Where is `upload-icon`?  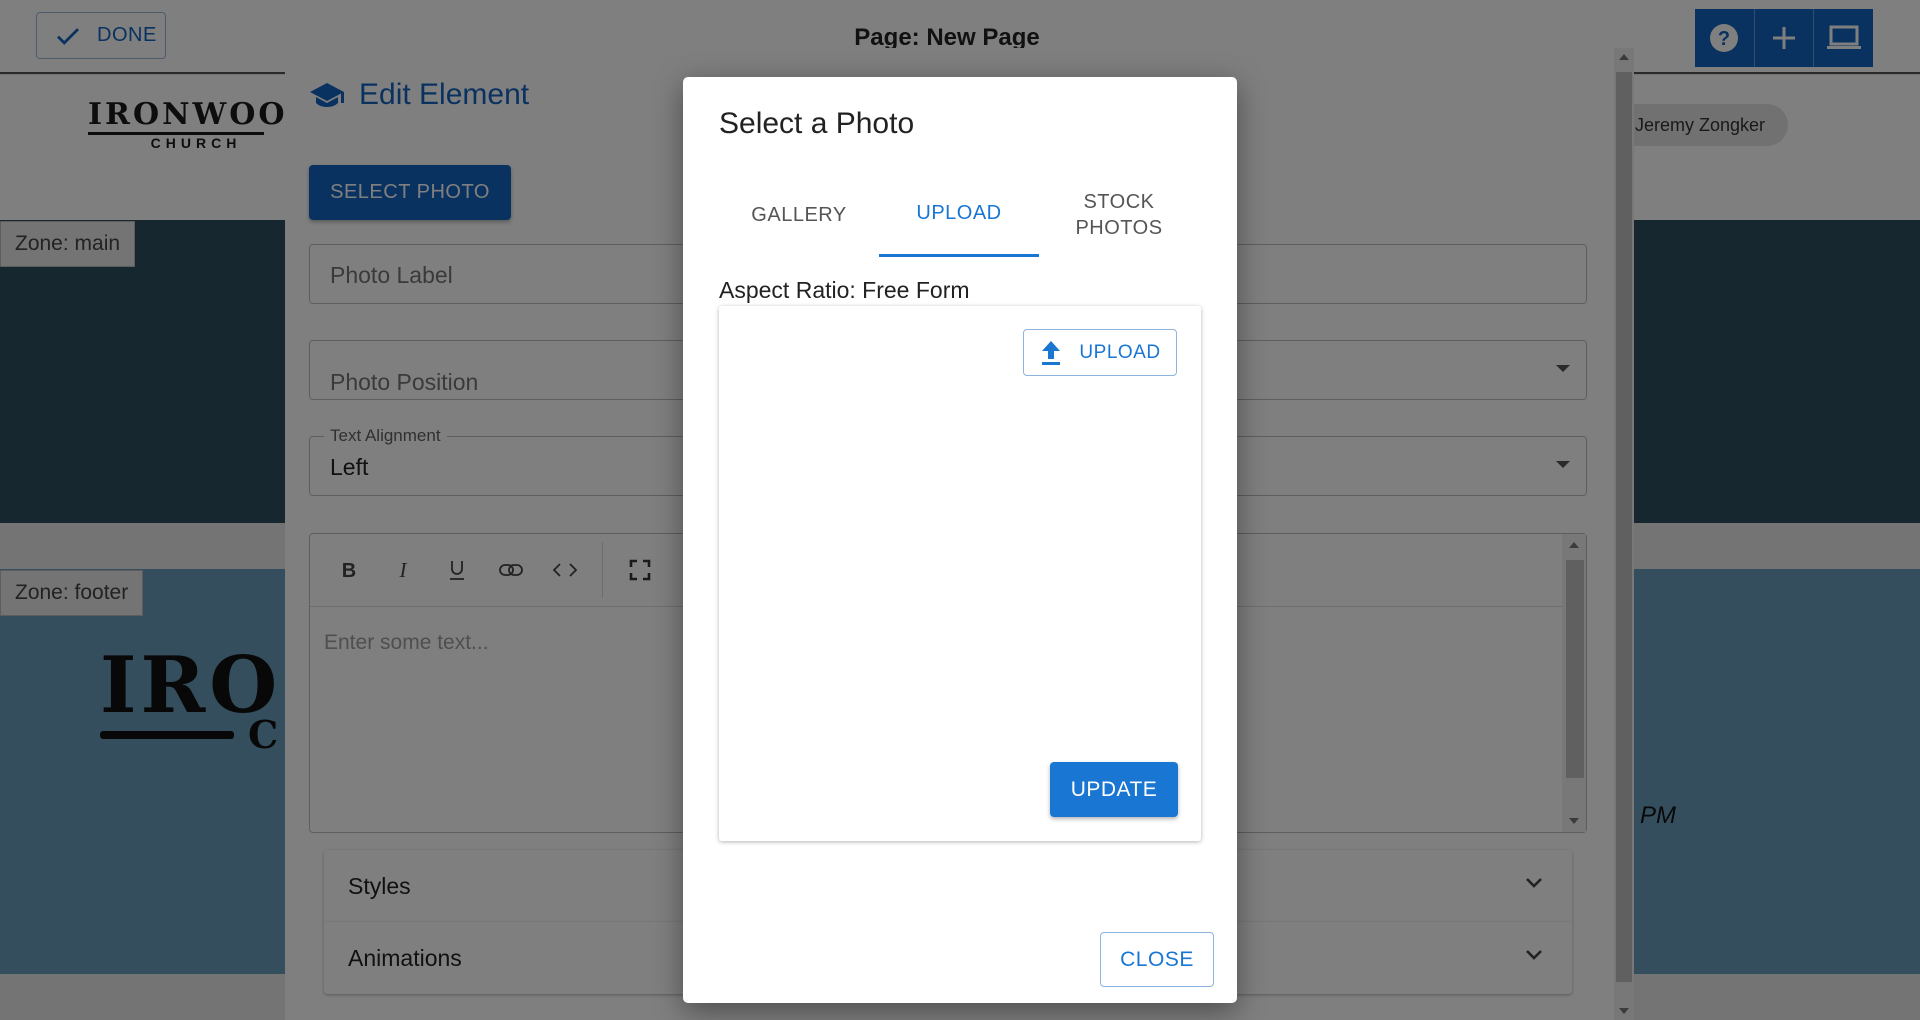
upload-icon is located at coordinates (1051, 352).